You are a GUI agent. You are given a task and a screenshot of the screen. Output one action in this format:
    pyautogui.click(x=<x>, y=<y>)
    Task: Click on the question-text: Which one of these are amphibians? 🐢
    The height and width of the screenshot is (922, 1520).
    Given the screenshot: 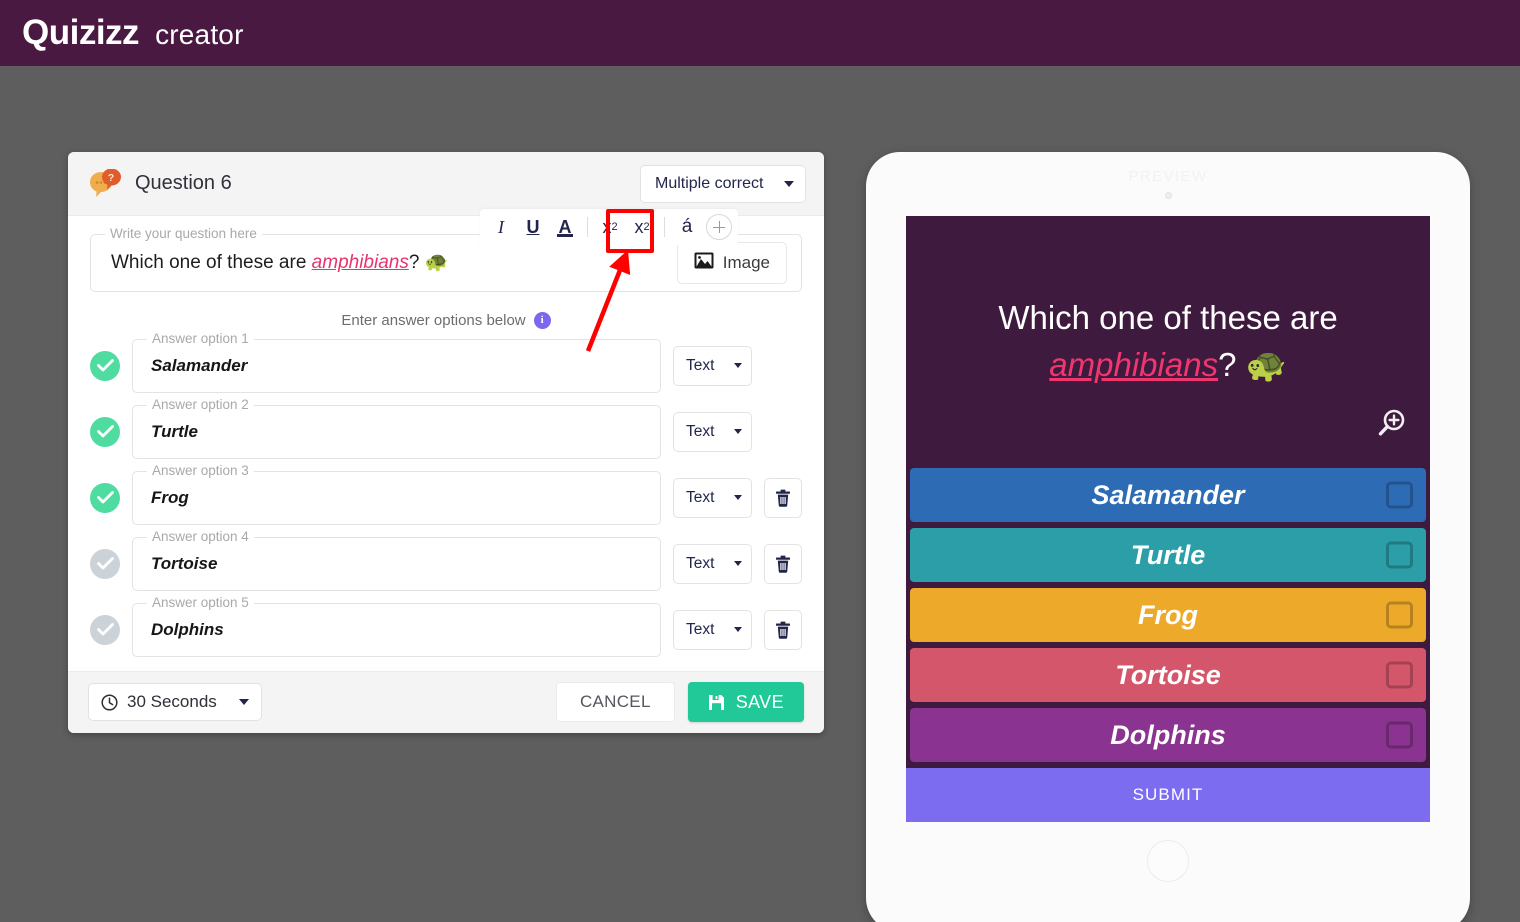 What is the action you would take?
    pyautogui.click(x=279, y=263)
    